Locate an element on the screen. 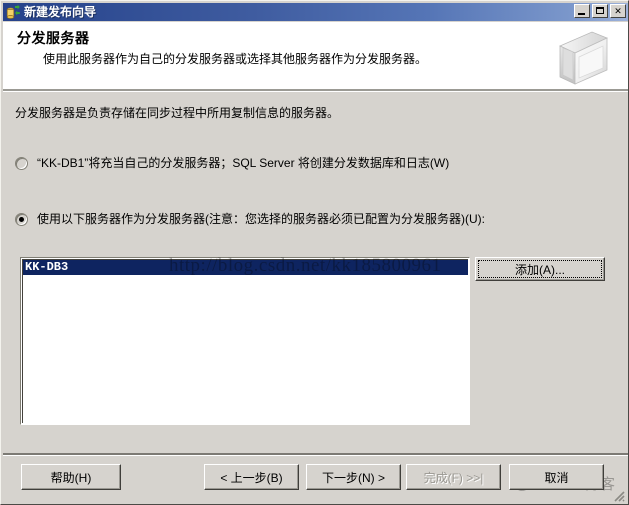 This screenshot has height=505, width=629. radio-self-distributor-mark is located at coordinates (21, 163).